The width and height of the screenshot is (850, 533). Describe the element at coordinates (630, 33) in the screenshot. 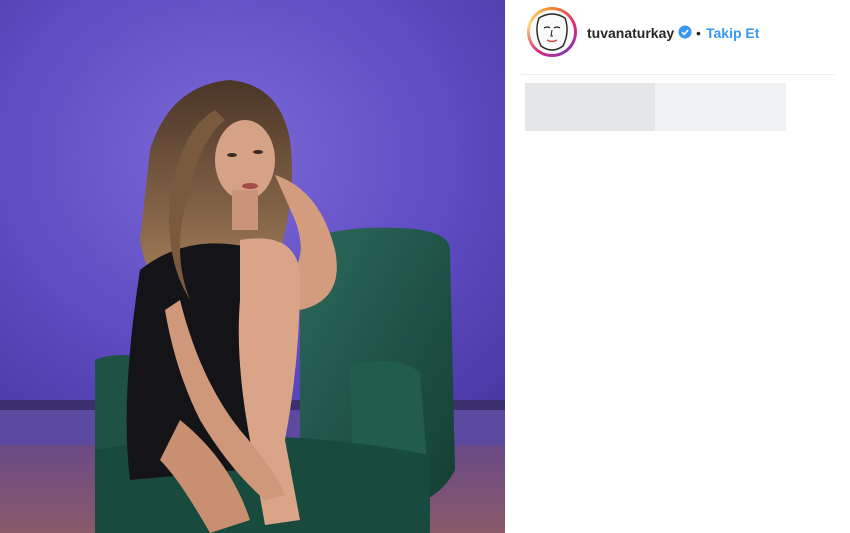

I see `username-link: tuvanaturkay` at that location.